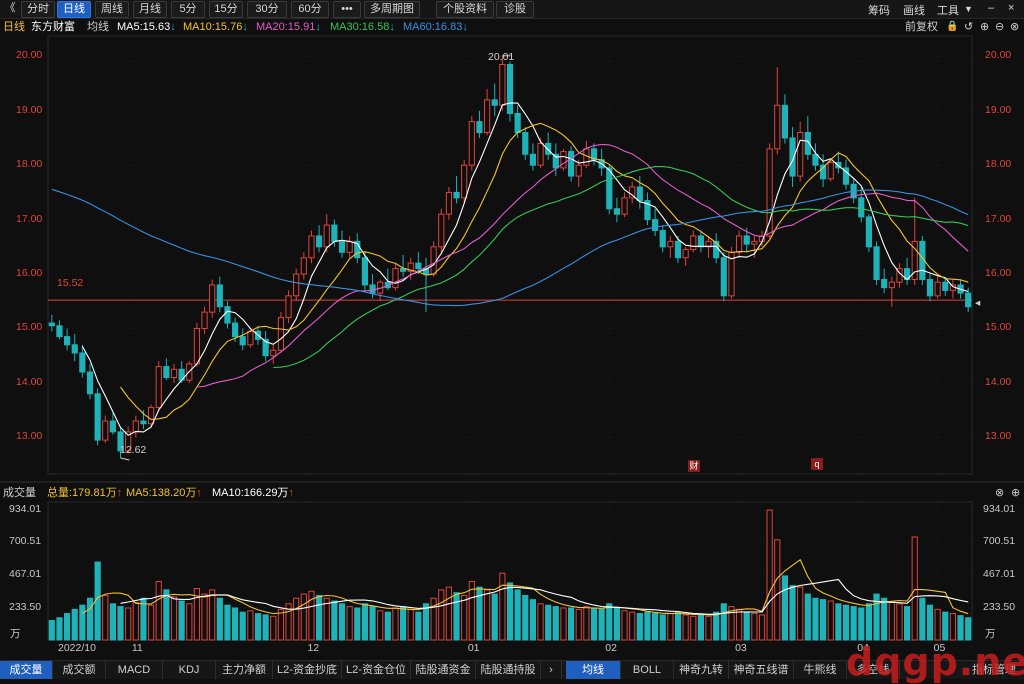  What do you see at coordinates (253, 493) in the screenshot?
I see `volume-ma10: MA10:166.29万↑` at bounding box center [253, 493].